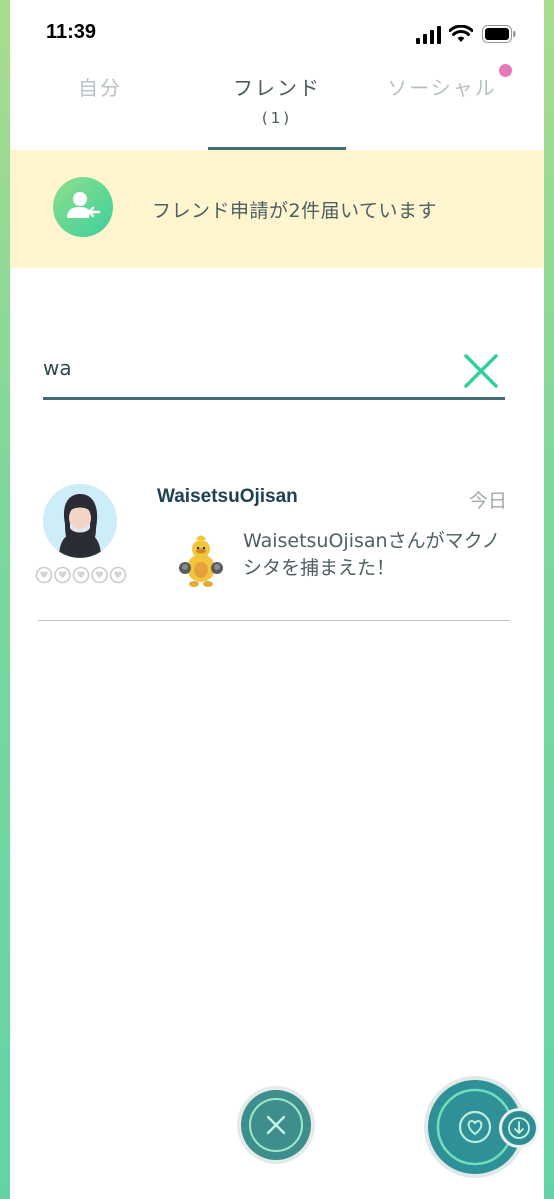  Describe the element at coordinates (201, 562) in the screenshot. I see `pokemon-icon` at that location.